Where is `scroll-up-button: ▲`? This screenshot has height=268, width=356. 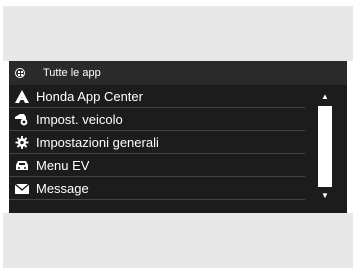
scroll-up-button: ▲ is located at coordinates (325, 97).